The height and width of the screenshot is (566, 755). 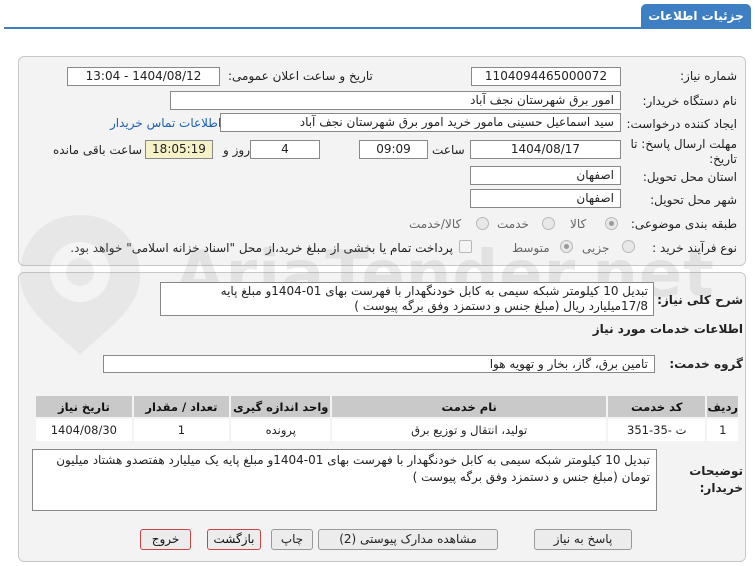 What do you see at coordinates (578, 224) in the screenshot?
I see `category-option-goods: کالا` at bounding box center [578, 224].